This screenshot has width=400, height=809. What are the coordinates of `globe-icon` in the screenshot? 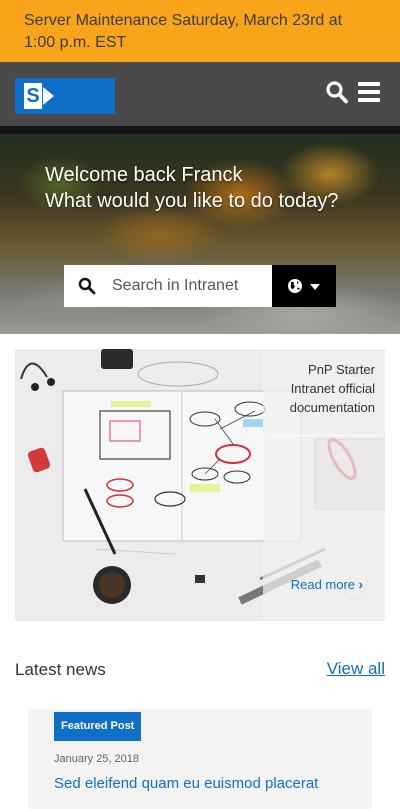 It's located at (295, 286).